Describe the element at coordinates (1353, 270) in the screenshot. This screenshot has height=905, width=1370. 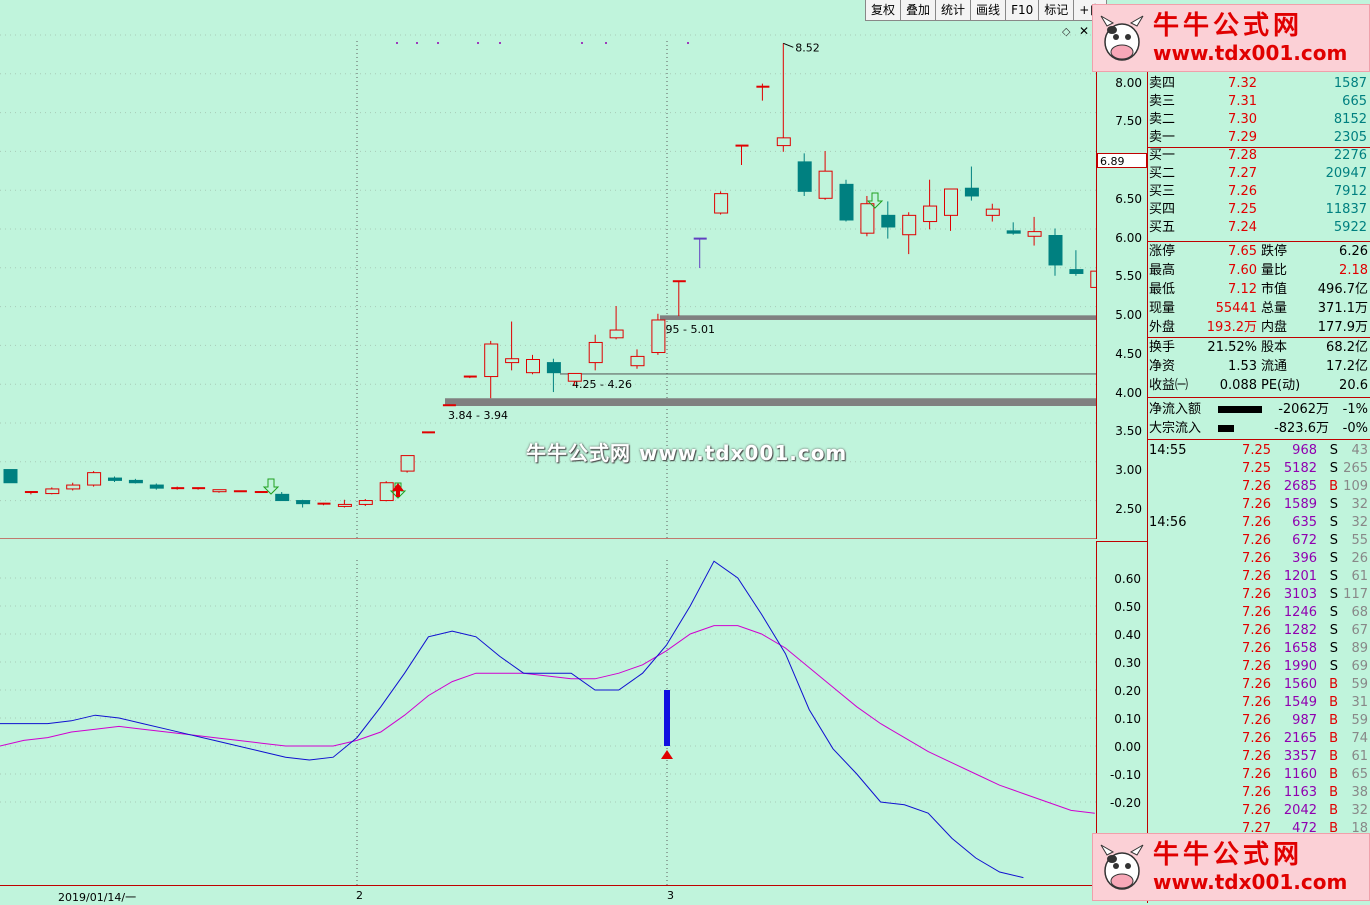
I see `stat-value: 2.18` at that location.